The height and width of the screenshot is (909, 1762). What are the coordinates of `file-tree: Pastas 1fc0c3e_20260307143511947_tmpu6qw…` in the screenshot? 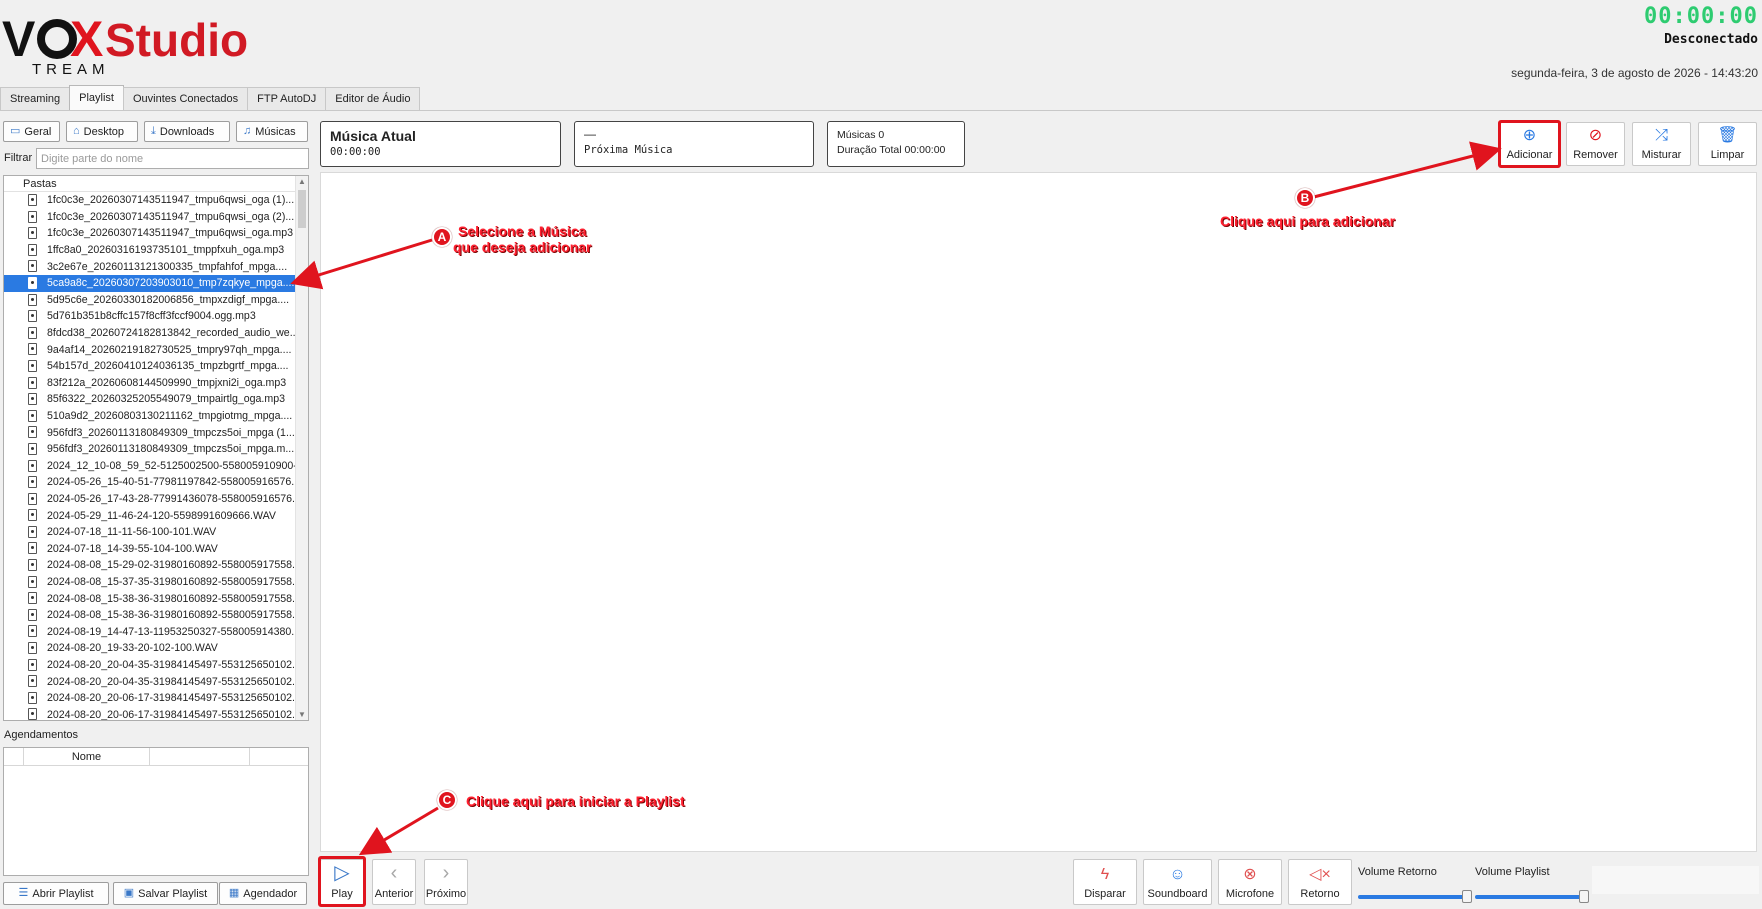 It's located at (156, 448).